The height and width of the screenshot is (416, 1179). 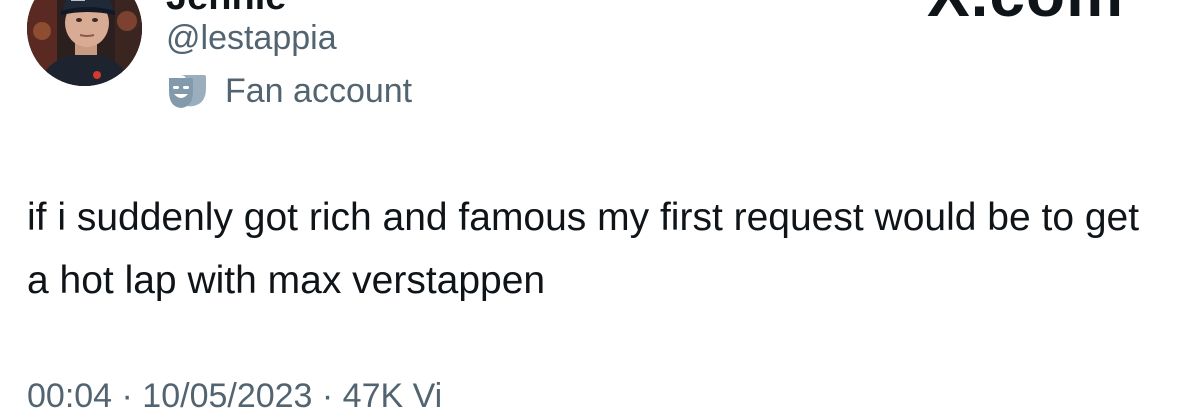 I want to click on tweet-meta: 00:04 · 10/05/2023 · 47K Vi, so click(x=234, y=396).